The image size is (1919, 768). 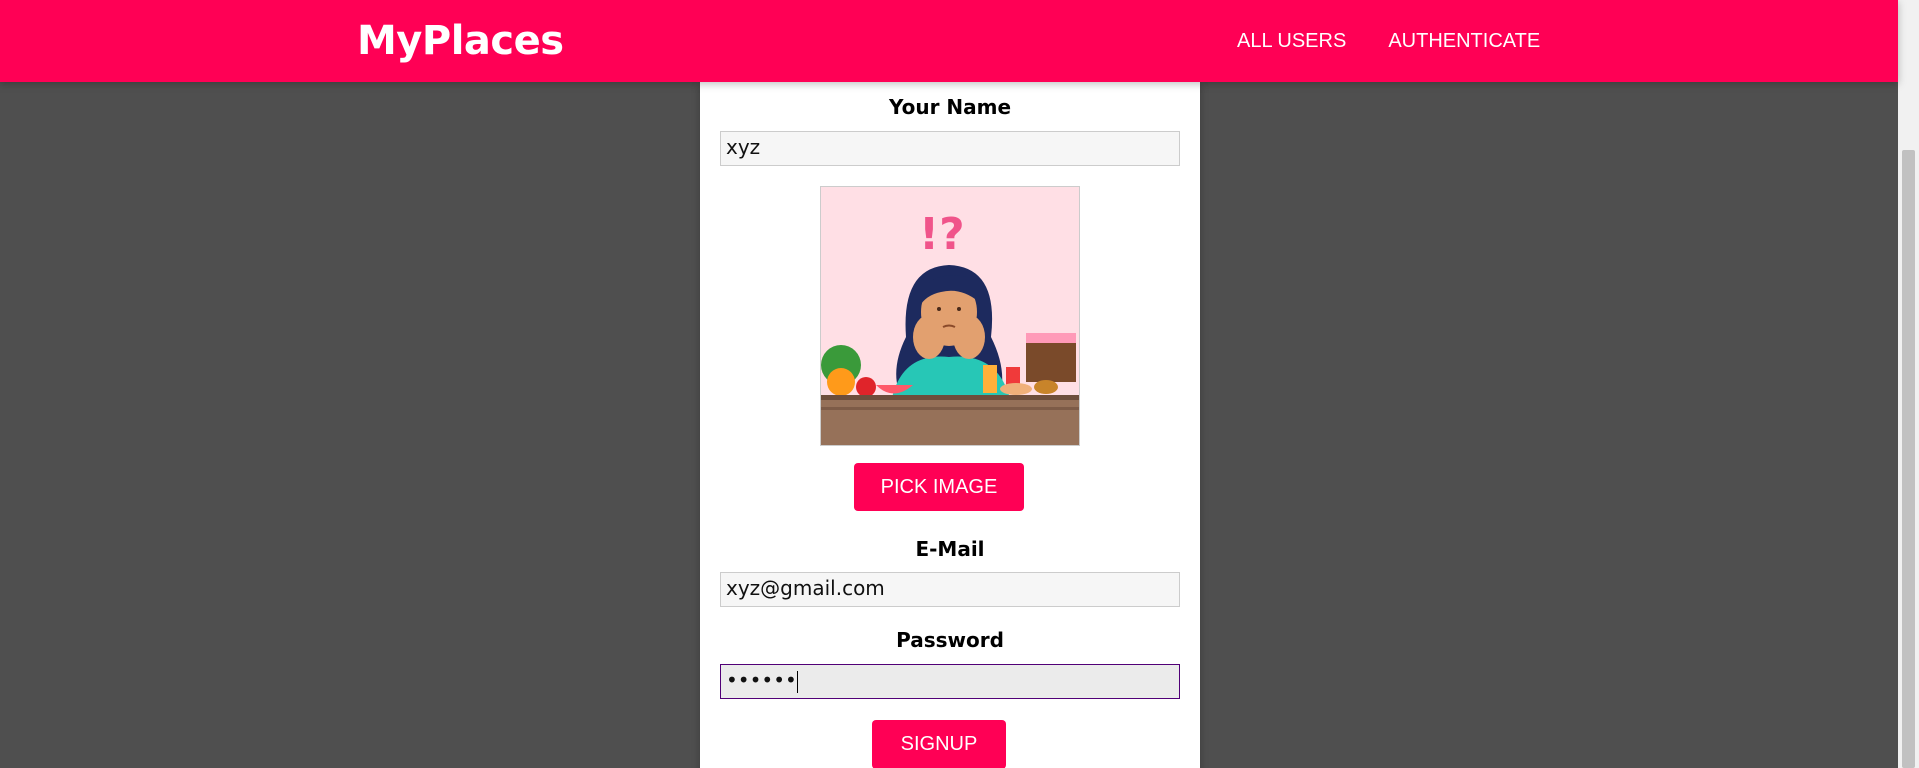 What do you see at coordinates (1464, 41) in the screenshot?
I see `nav-authenticate: AUTHENTICATE` at bounding box center [1464, 41].